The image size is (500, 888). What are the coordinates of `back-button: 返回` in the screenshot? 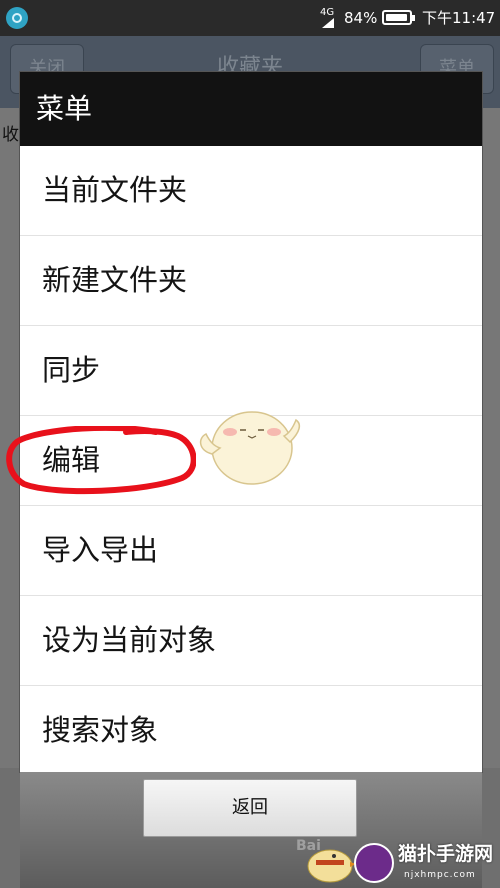 It's located at (250, 808).